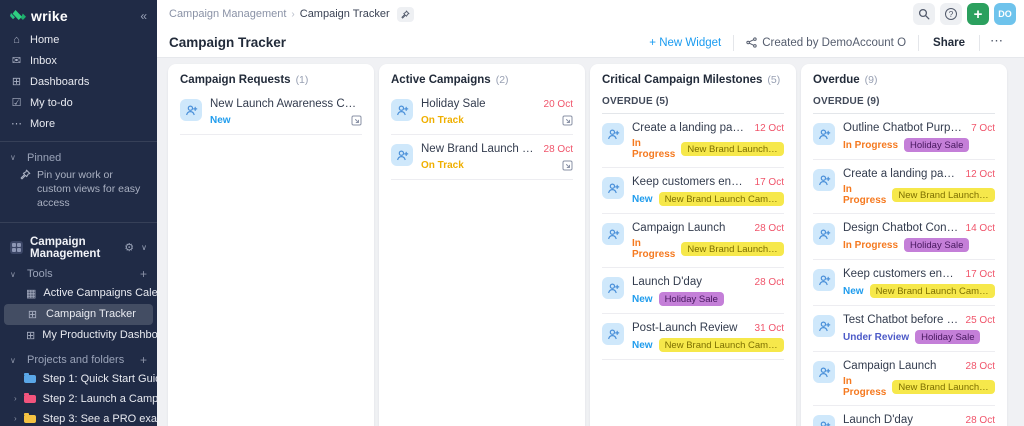  Describe the element at coordinates (78, 360) in the screenshot. I see `sidebar-section-projects: ∨ Projects and folders +` at that location.